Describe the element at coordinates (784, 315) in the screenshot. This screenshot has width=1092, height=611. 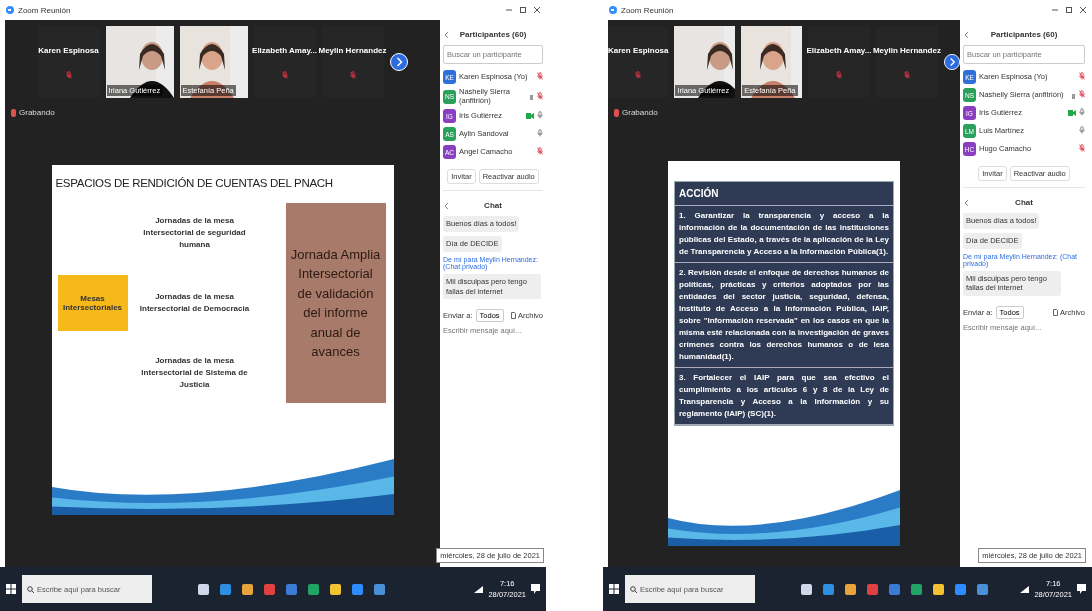
I see `table-row: 2. Revisión desde el enfoque de derechos humanos de políticas, prácticas y criterios adoptados por las entidades del sector justicia, seguridad, defensa, Instituto de Acceso a la Información Pública, IAIP, sobre "Información reservada" en los casos en que la misma esté relacionada con la investigación de graves crímenes contra los derechos humanos o de lesa humanidad(1).` at that location.